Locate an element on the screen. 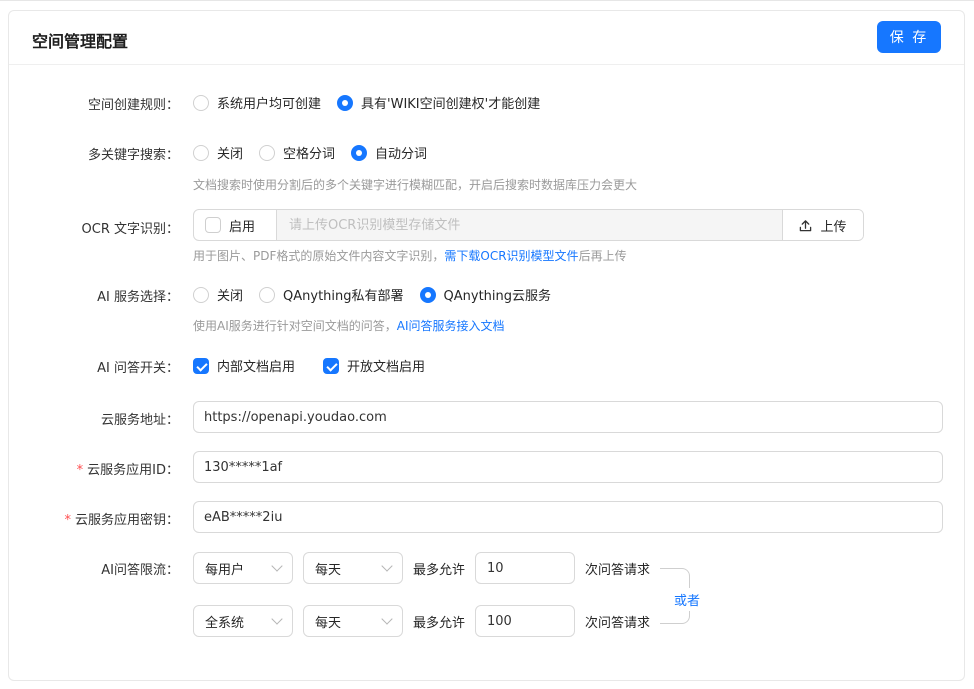 This screenshot has width=974, height=689. ai-service-help: 使用AI服务进行针对空间文档的问答，AI问答服务接入文档 is located at coordinates (349, 325).